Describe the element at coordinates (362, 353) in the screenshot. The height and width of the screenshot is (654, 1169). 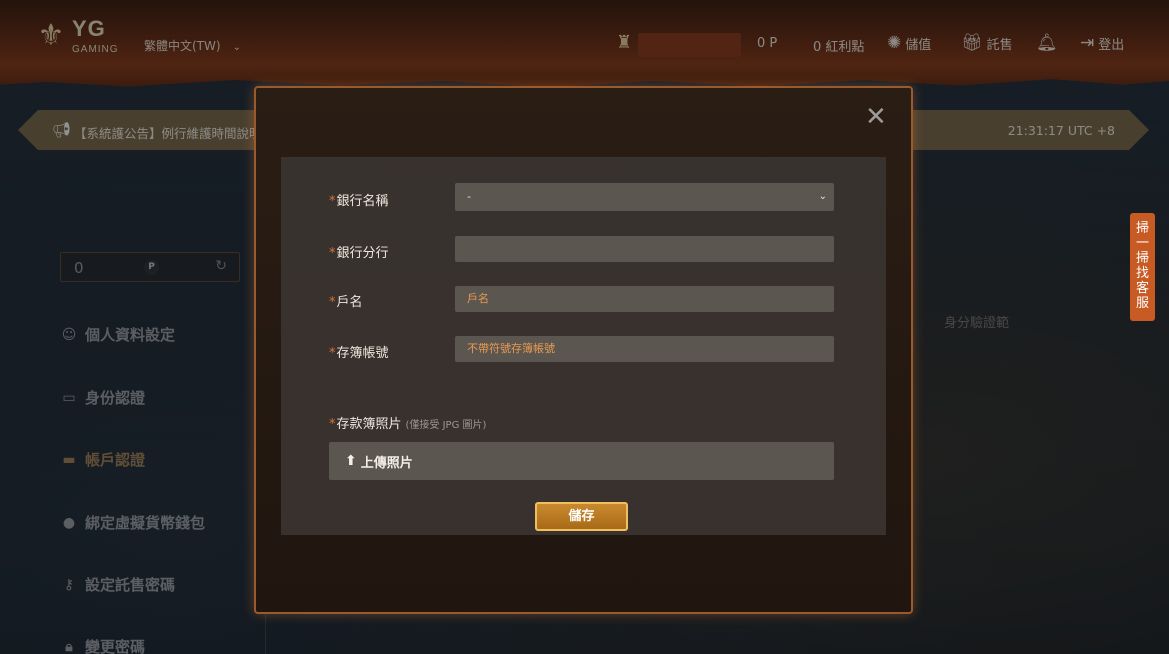
I see `account-number-label-text: 存簿帳號` at that location.